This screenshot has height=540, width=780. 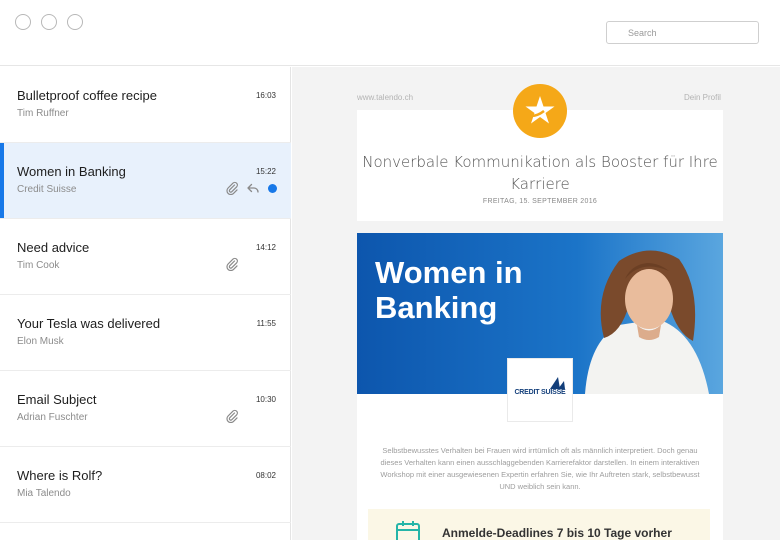 What do you see at coordinates (60, 475) in the screenshot?
I see `message-subject: Where is Rolf?` at bounding box center [60, 475].